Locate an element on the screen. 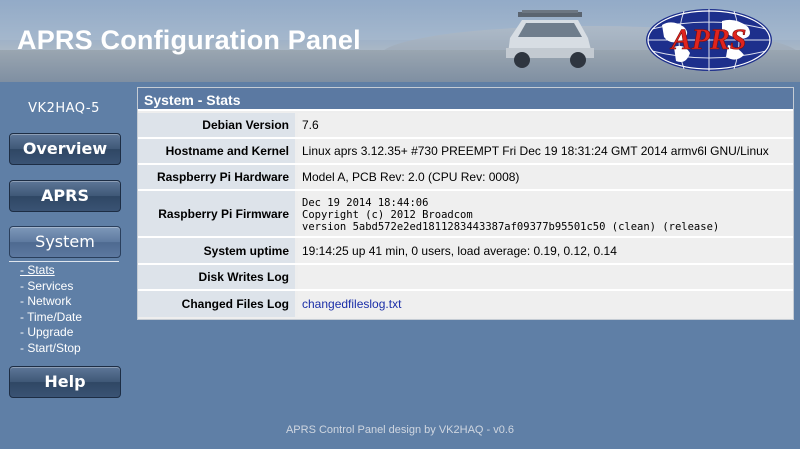 Image resolution: width=800 pixels, height=449 pixels. row-label: Raspberry Pi Firmware is located at coordinates (216, 213).